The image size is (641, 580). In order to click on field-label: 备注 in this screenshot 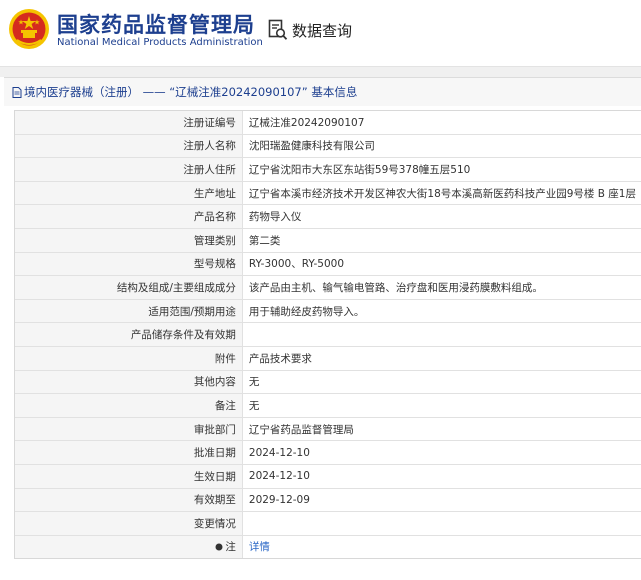, I will do `click(129, 405)`.